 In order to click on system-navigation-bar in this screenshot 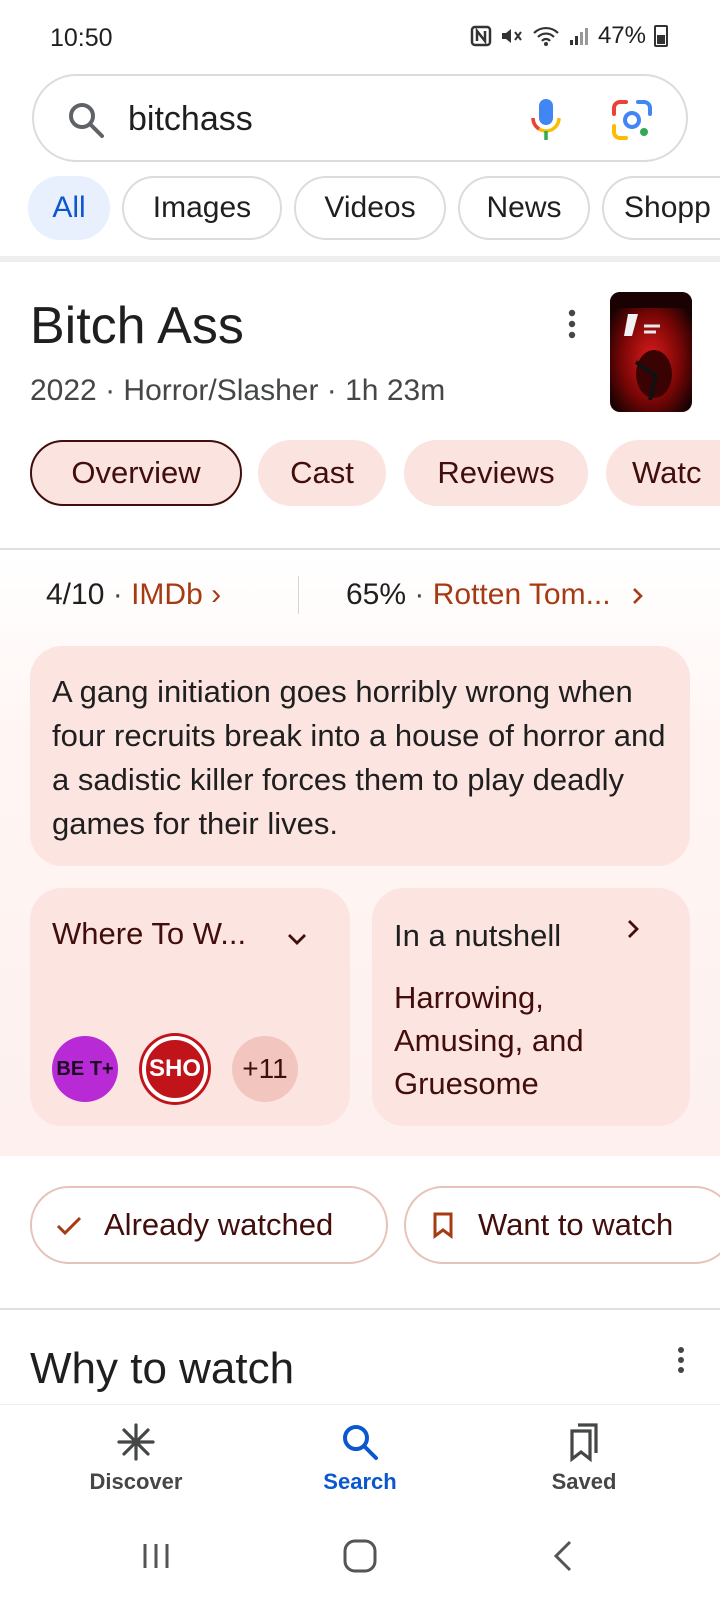, I will do `click(360, 1557)`.